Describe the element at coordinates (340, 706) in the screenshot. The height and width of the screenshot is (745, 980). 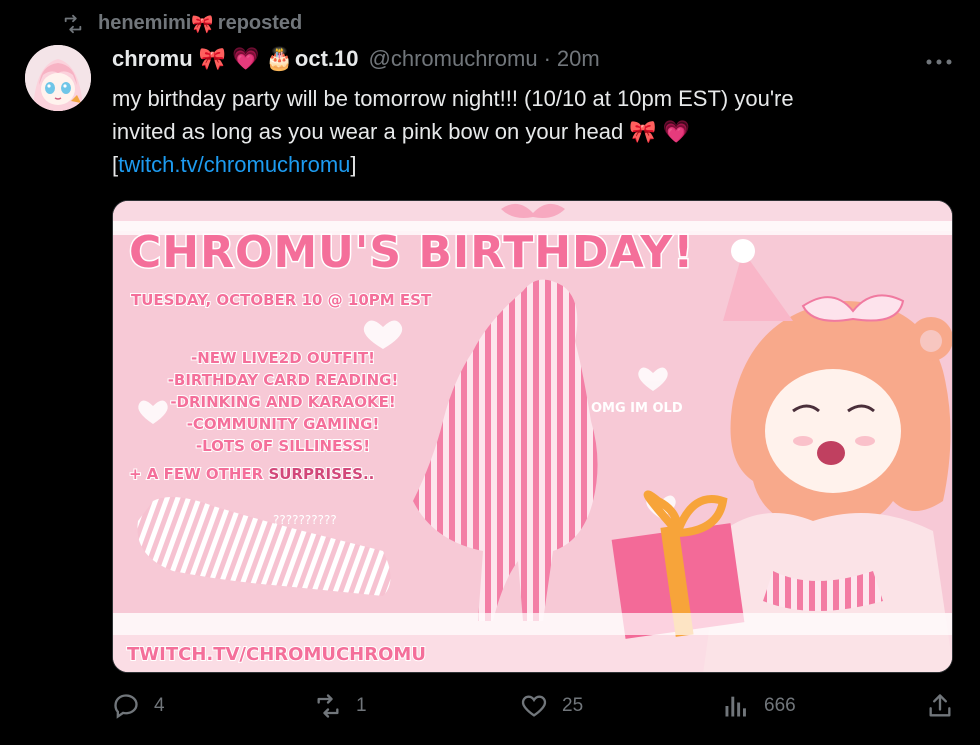
I see `repost-button: 1` at that location.